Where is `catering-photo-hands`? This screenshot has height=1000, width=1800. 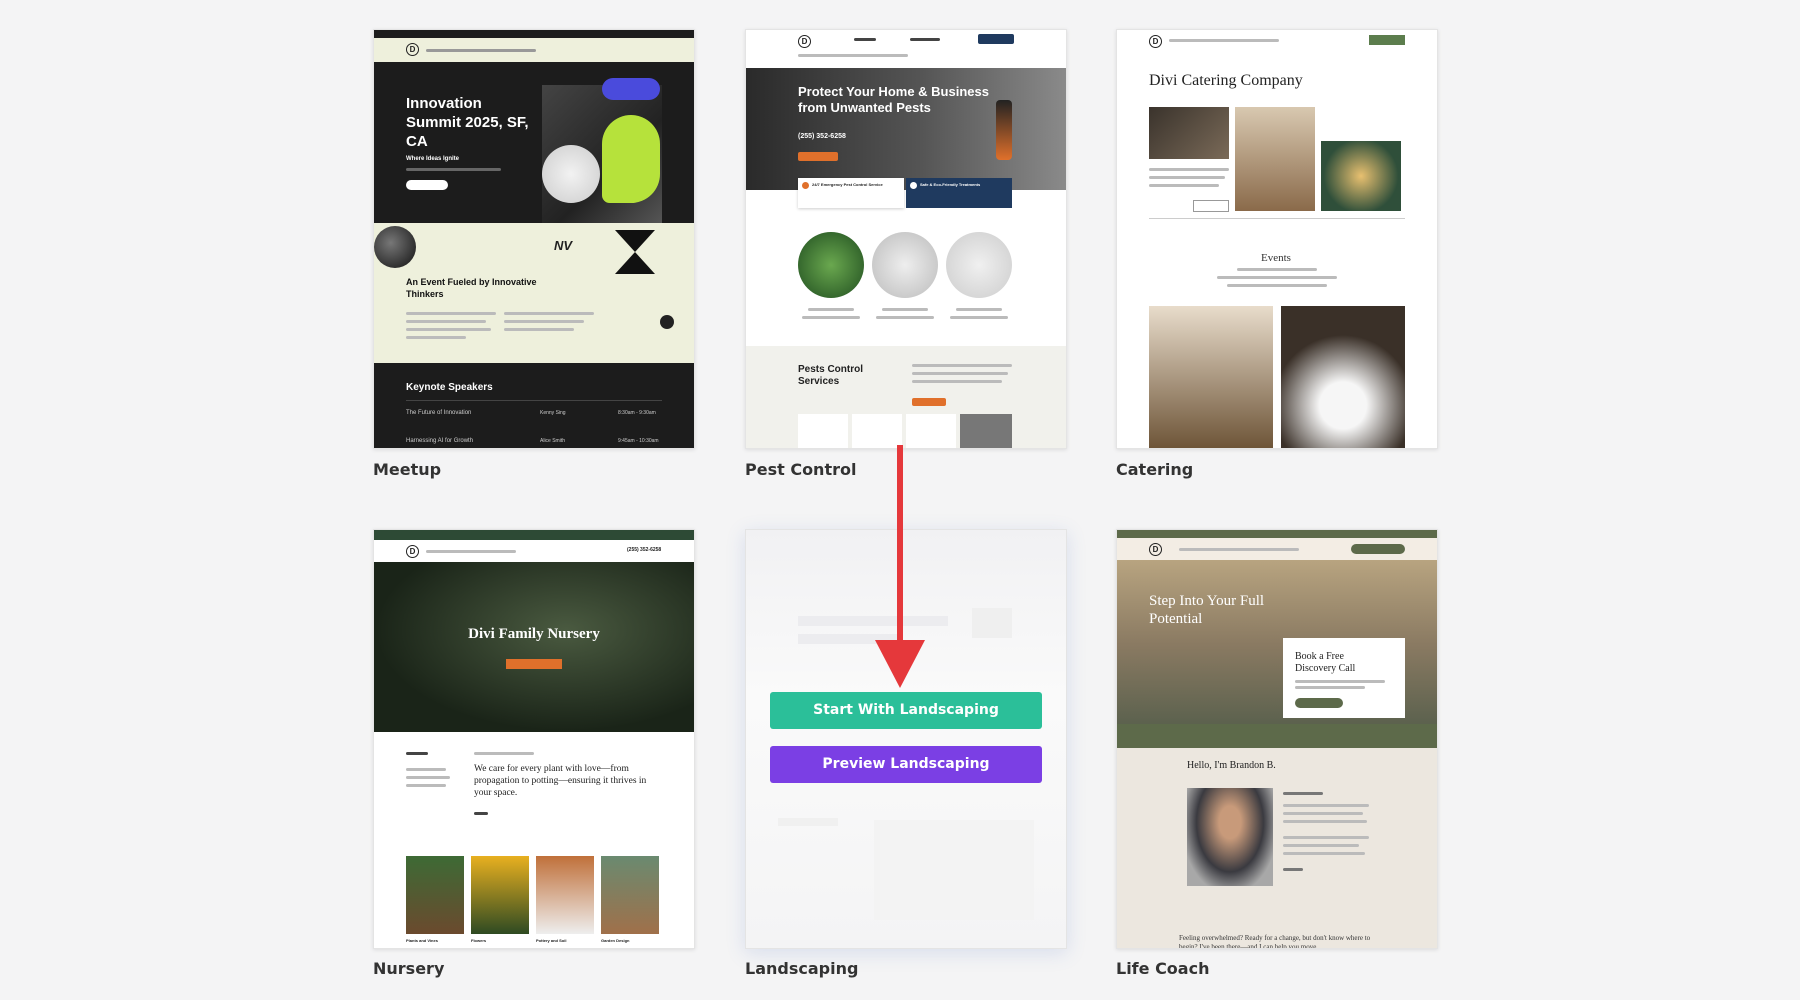
catering-photo-hands is located at coordinates (1189, 133).